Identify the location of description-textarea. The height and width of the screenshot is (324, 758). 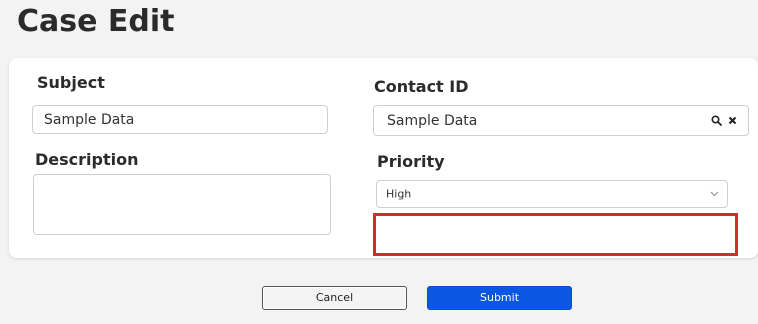
(182, 204).